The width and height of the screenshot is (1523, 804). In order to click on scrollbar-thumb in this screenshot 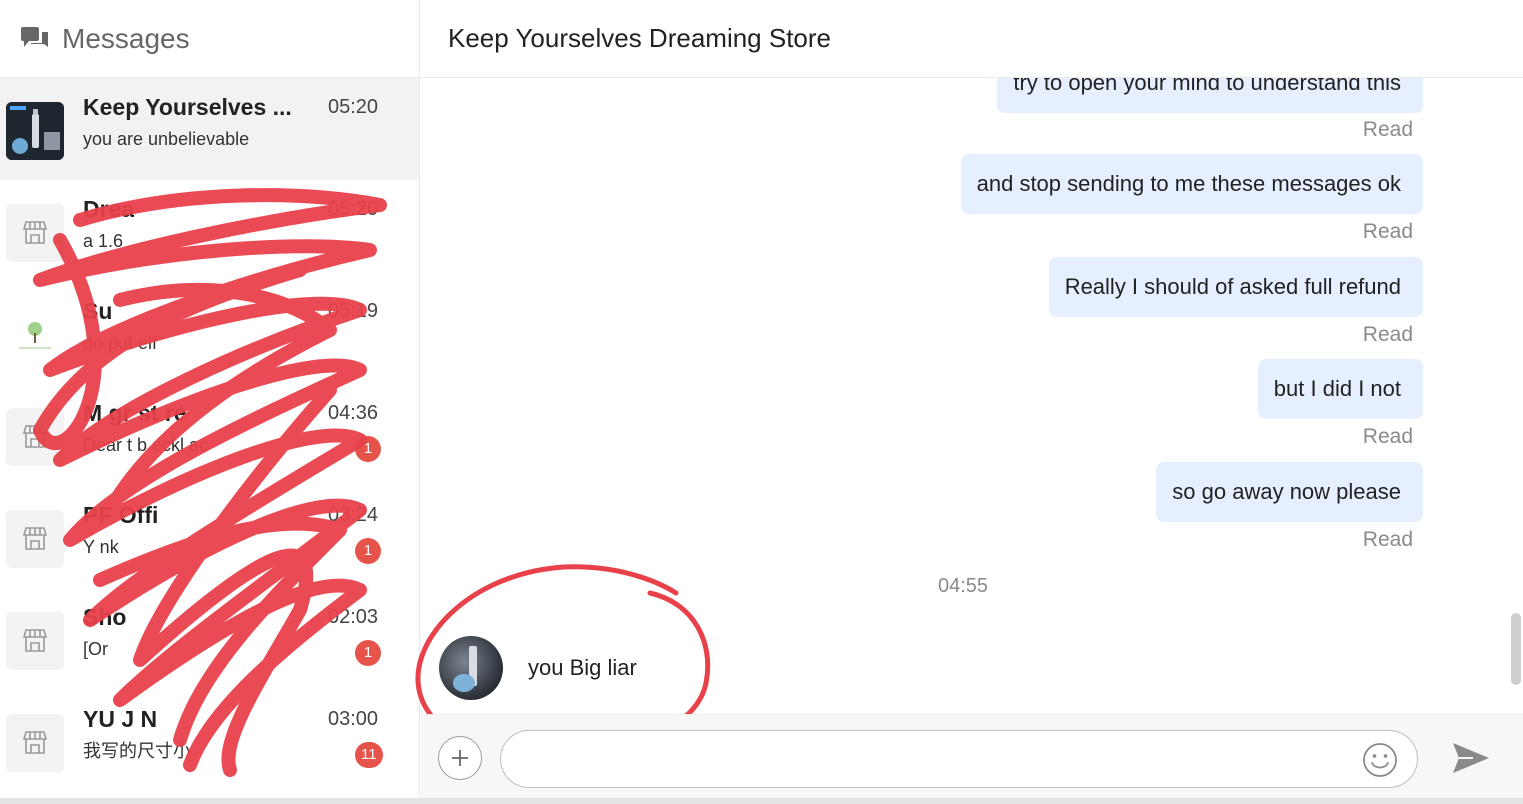, I will do `click(1516, 649)`.